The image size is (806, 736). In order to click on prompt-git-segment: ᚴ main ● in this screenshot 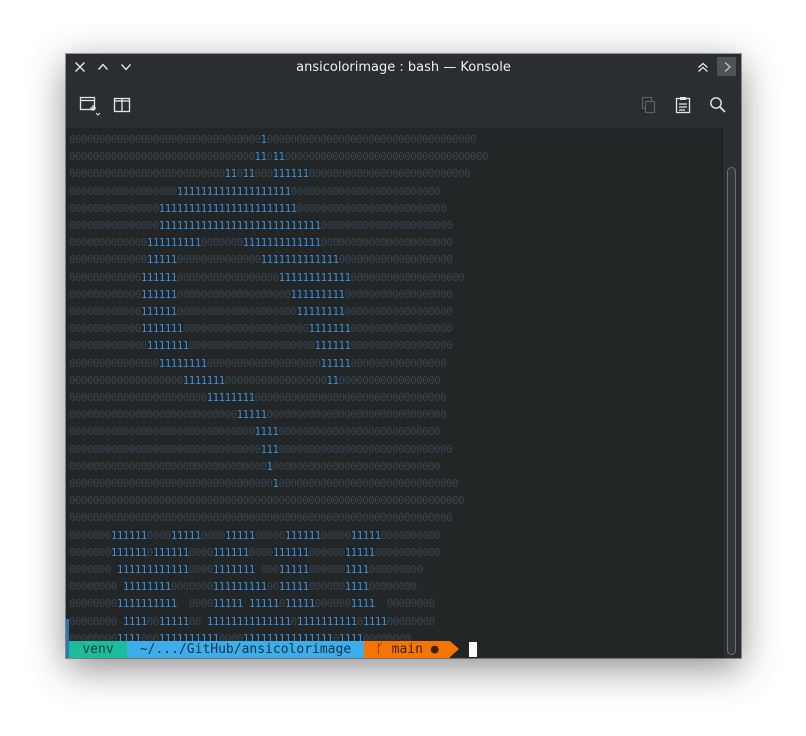, I will do `click(407, 649)`.